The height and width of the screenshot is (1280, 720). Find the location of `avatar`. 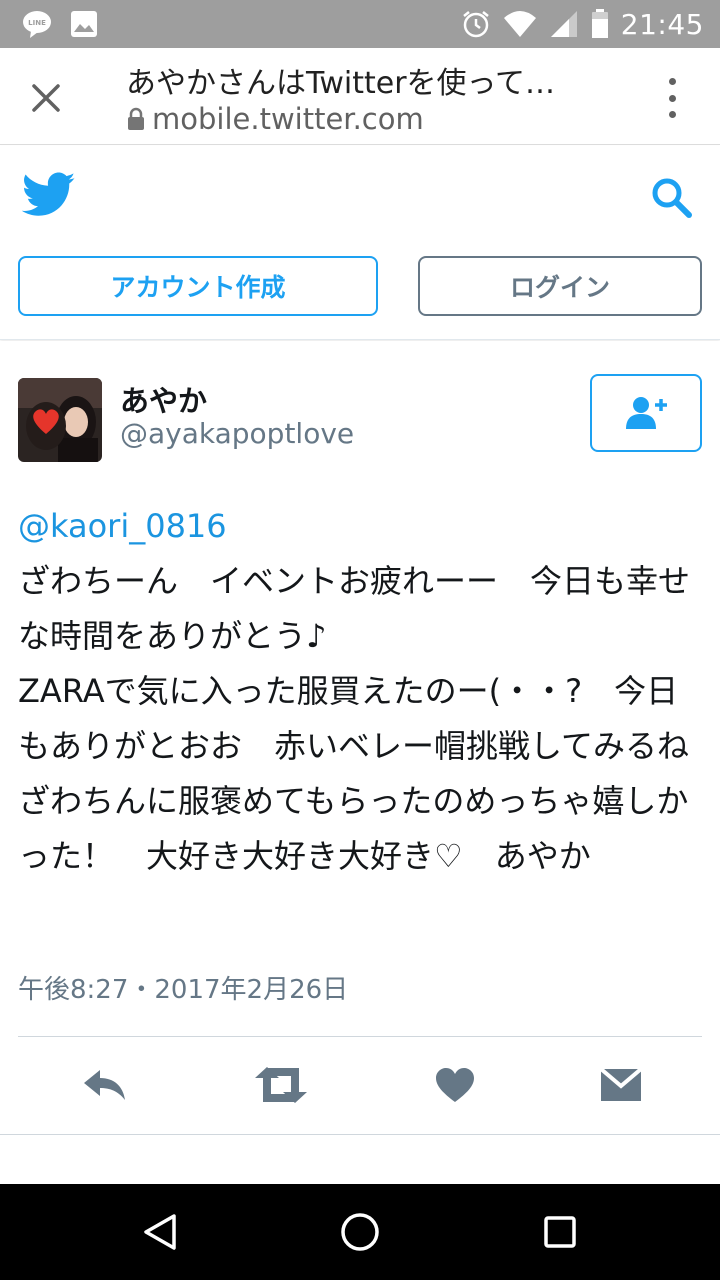

avatar is located at coordinates (60, 420).